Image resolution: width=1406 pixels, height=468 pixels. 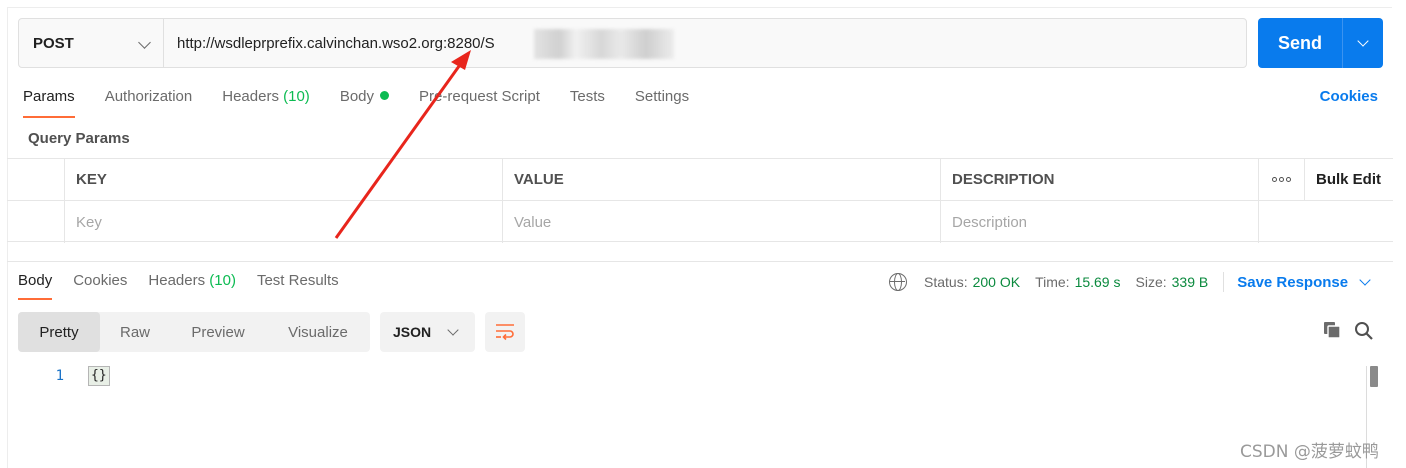 I want to click on time-label: Time:, so click(x=1052, y=282).